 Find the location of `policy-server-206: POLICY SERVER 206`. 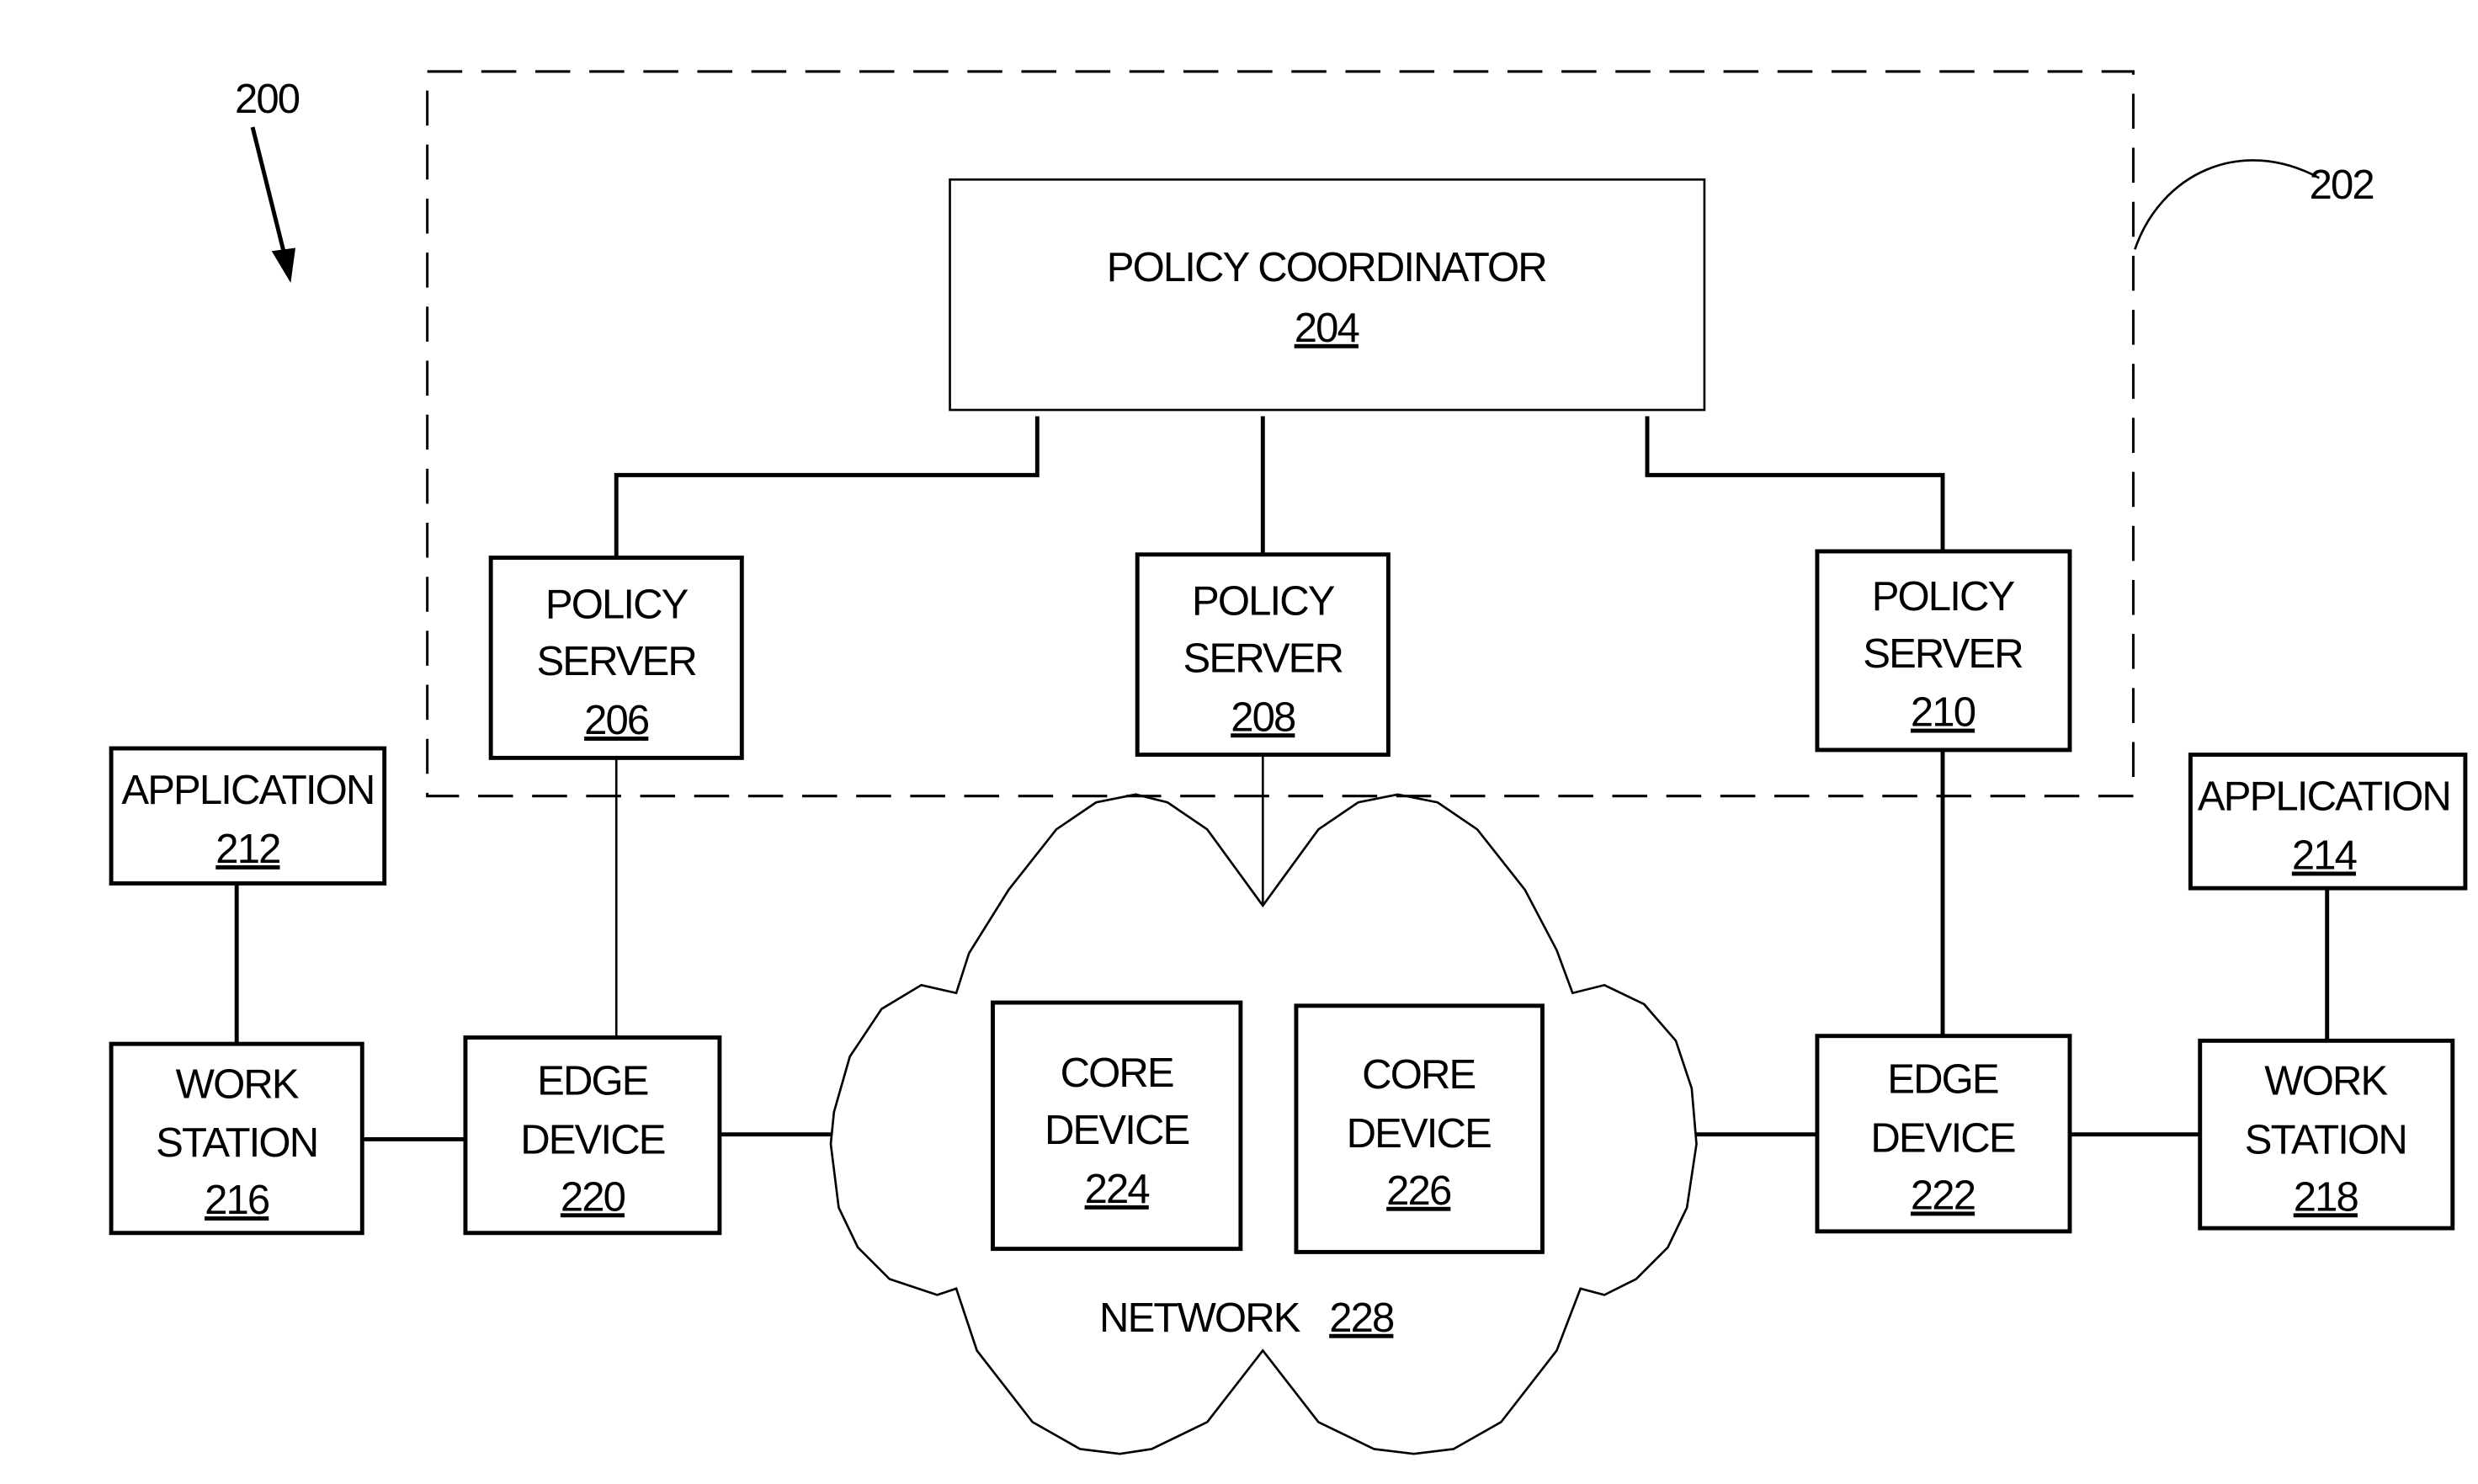

policy-server-206: POLICY SERVER 206 is located at coordinates (616, 658).